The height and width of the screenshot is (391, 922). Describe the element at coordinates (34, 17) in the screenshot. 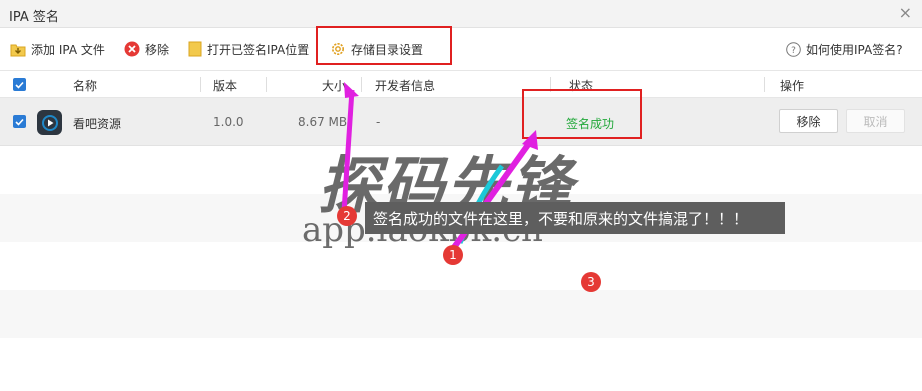

I see `window-title: IPA 签名` at that location.